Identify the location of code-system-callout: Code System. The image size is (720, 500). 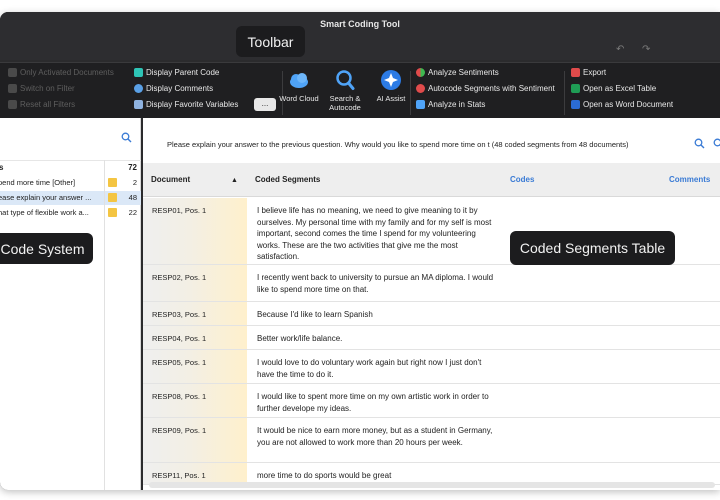
(46, 248).